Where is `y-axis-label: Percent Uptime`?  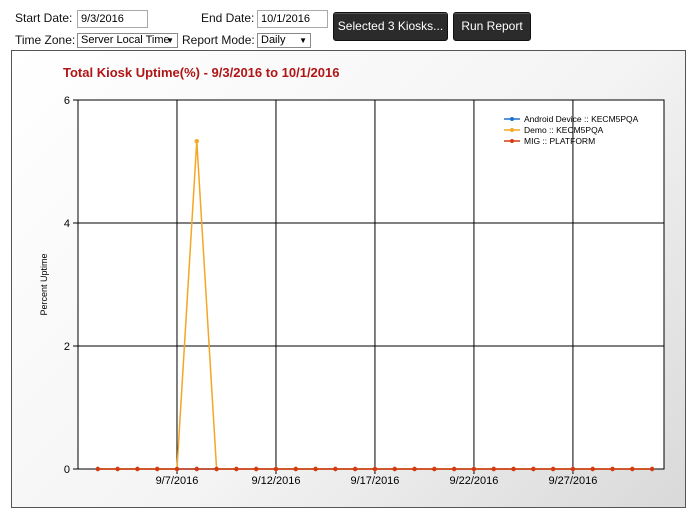 y-axis-label: Percent Uptime is located at coordinates (44, 284).